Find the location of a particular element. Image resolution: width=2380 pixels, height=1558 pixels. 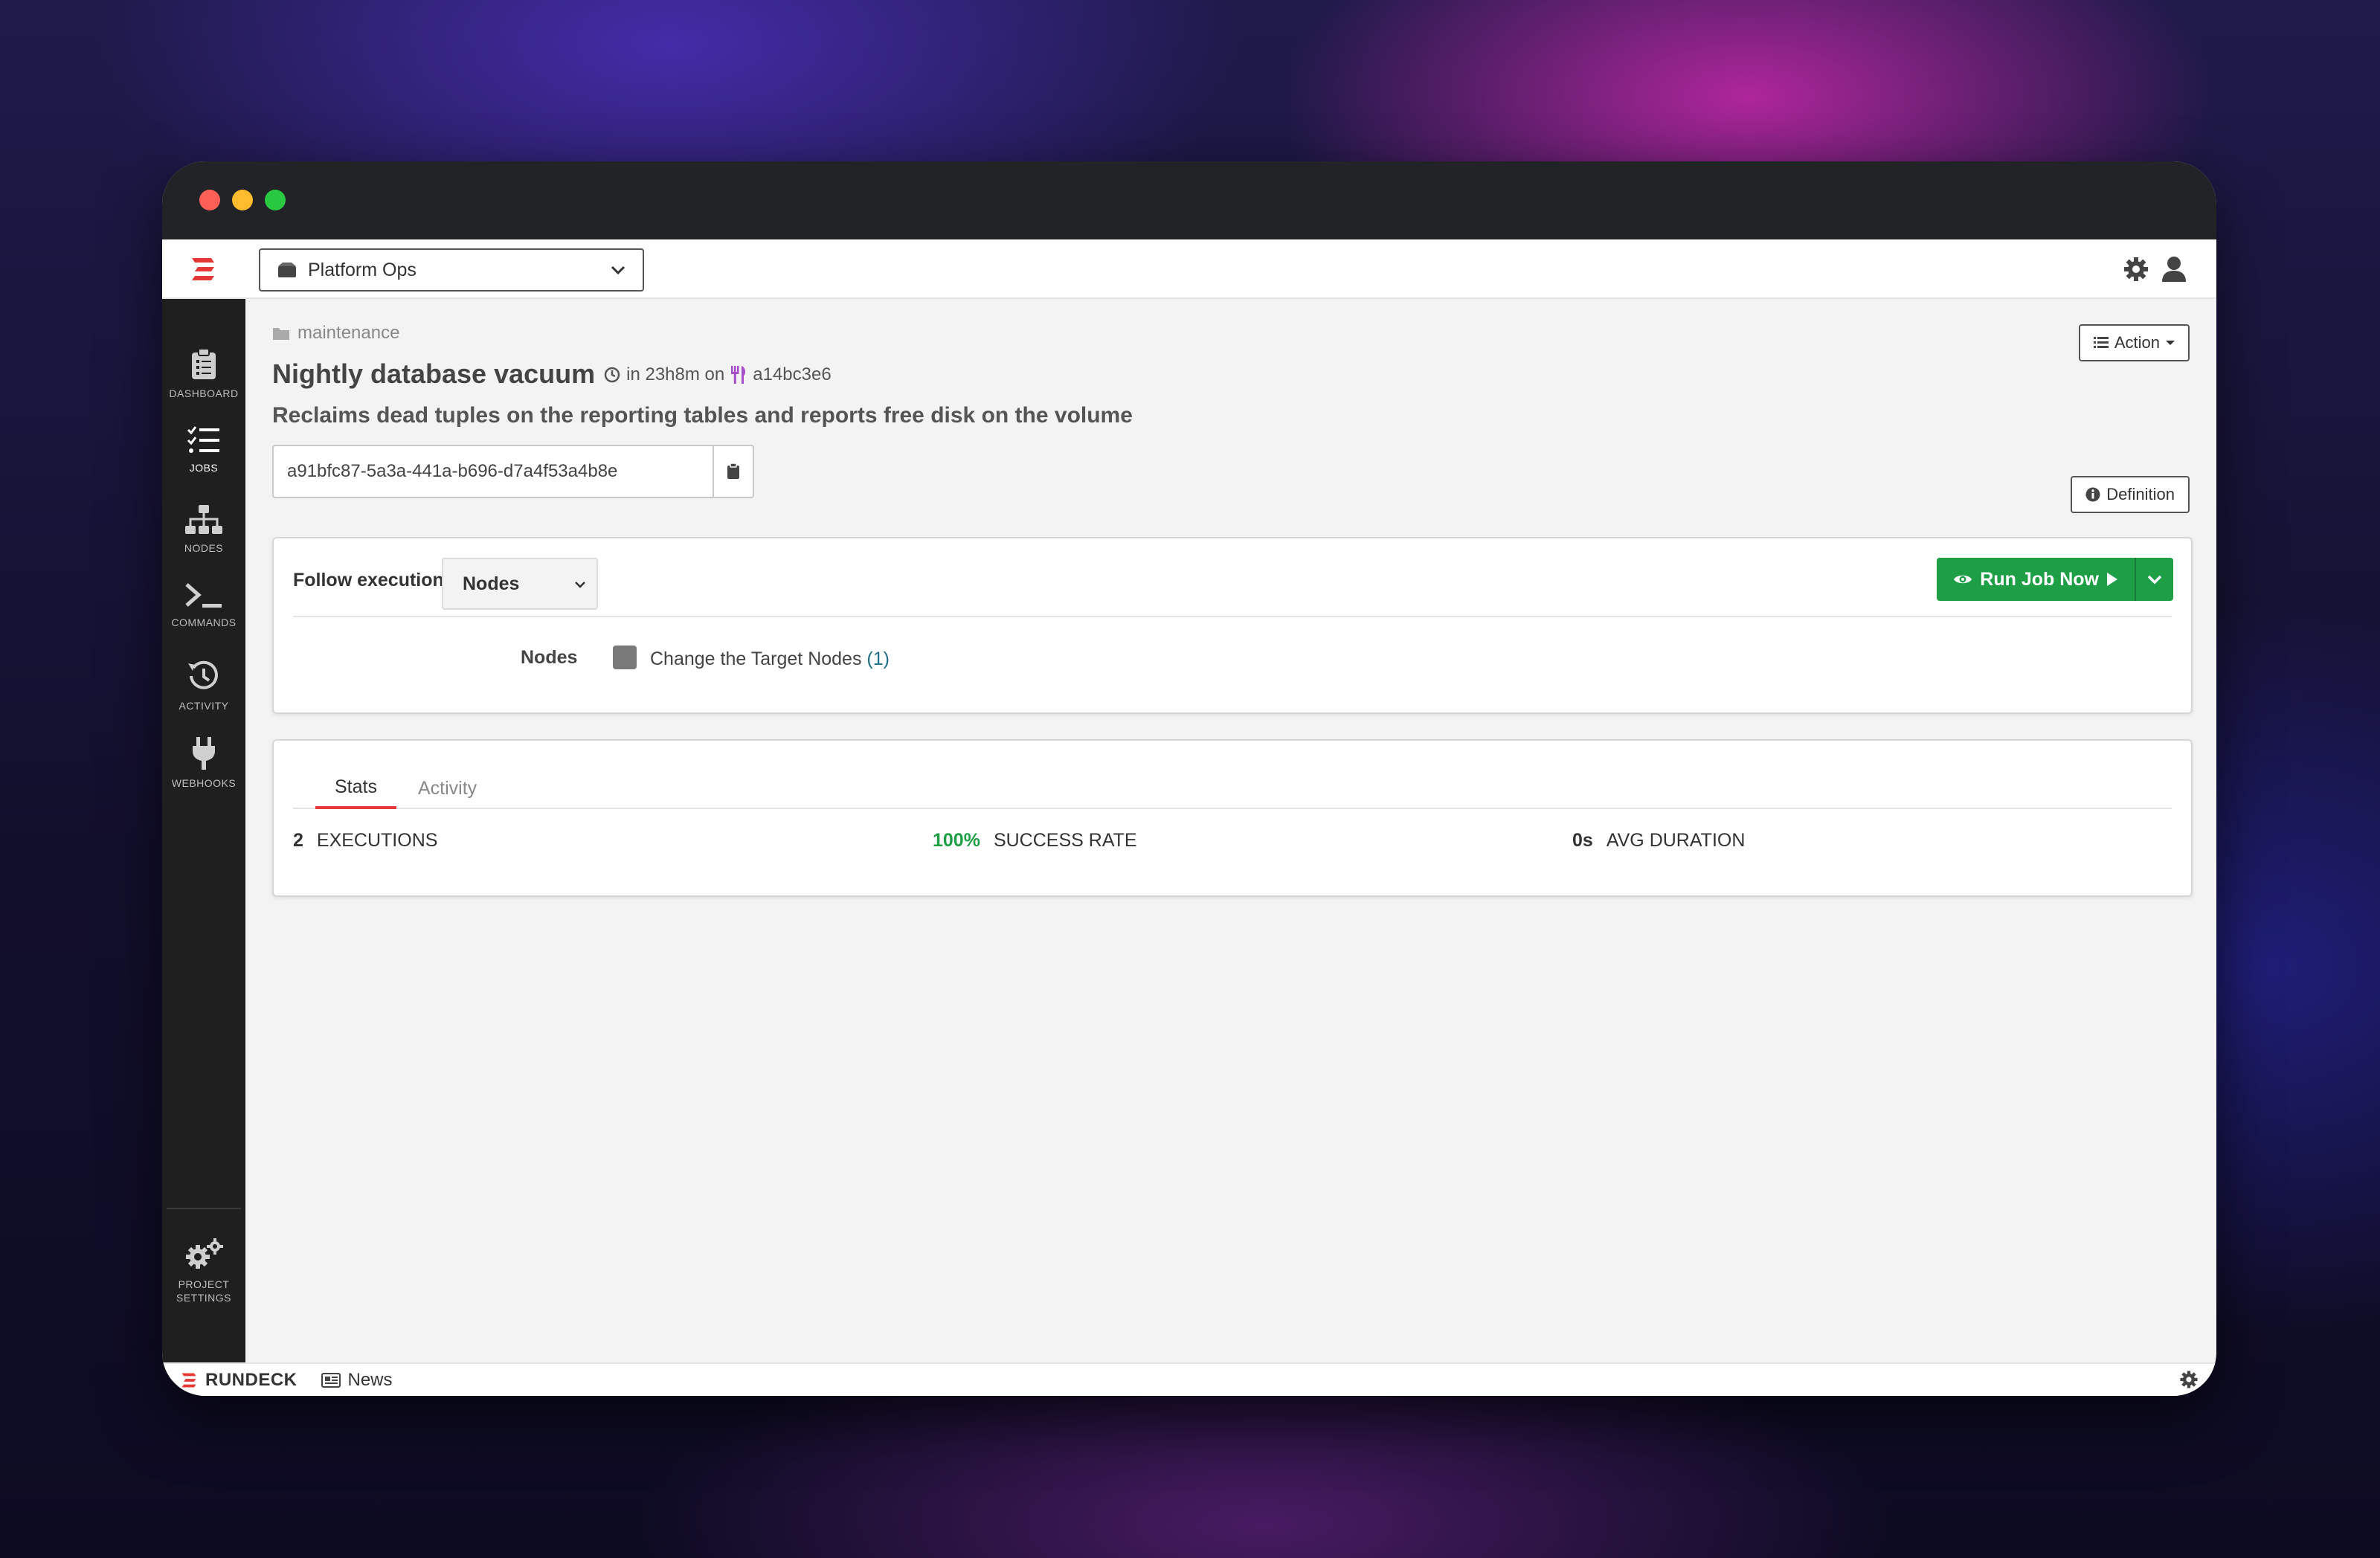

sidebar-item-webhooks: WEBHOOKS is located at coordinates (203, 770).